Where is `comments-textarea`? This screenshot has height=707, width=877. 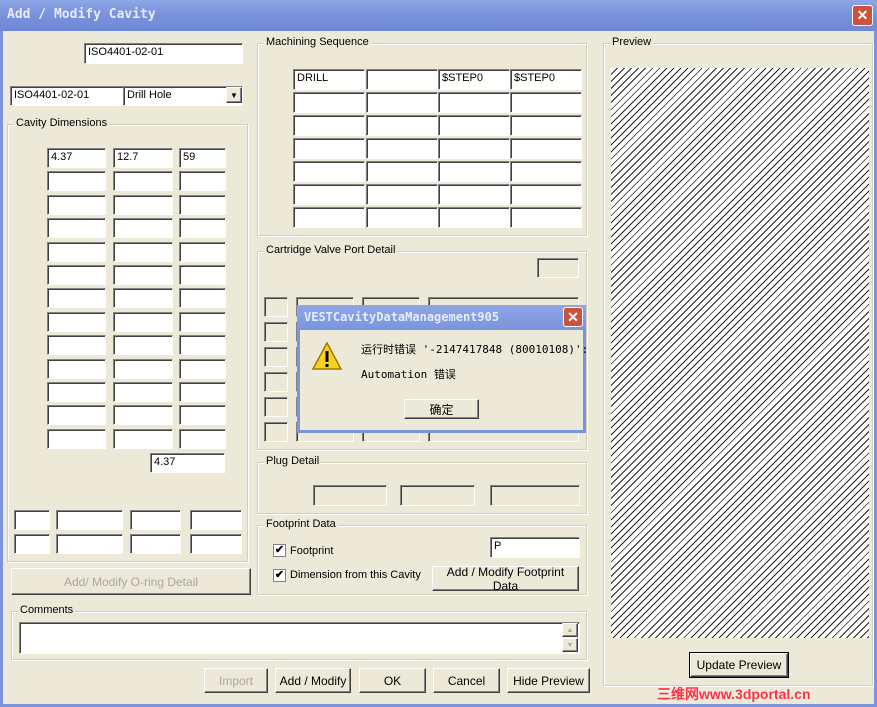 comments-textarea is located at coordinates (299, 638).